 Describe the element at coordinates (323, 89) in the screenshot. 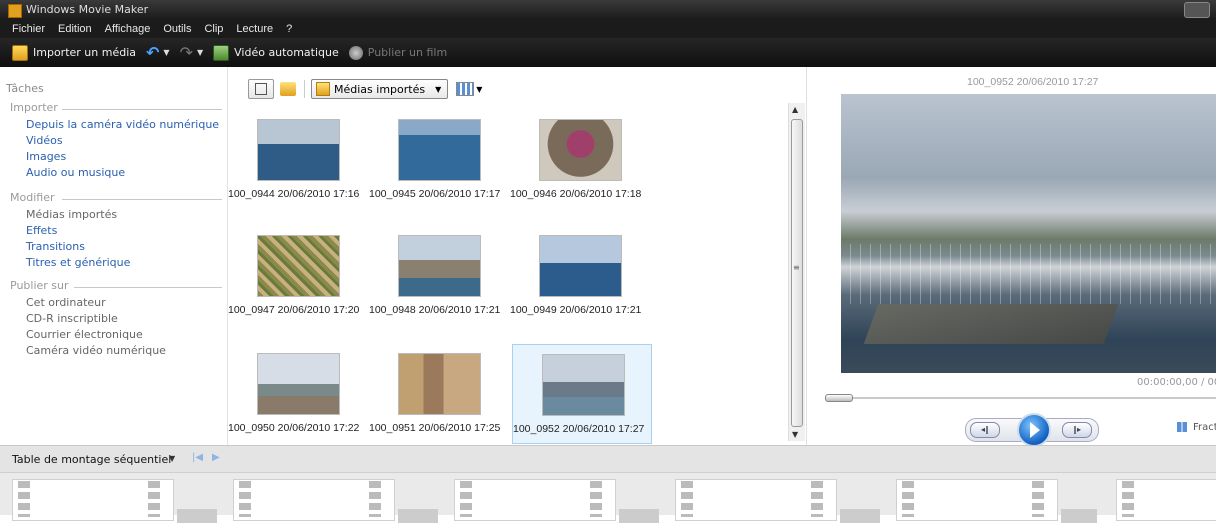

I see `folder-icon` at that location.